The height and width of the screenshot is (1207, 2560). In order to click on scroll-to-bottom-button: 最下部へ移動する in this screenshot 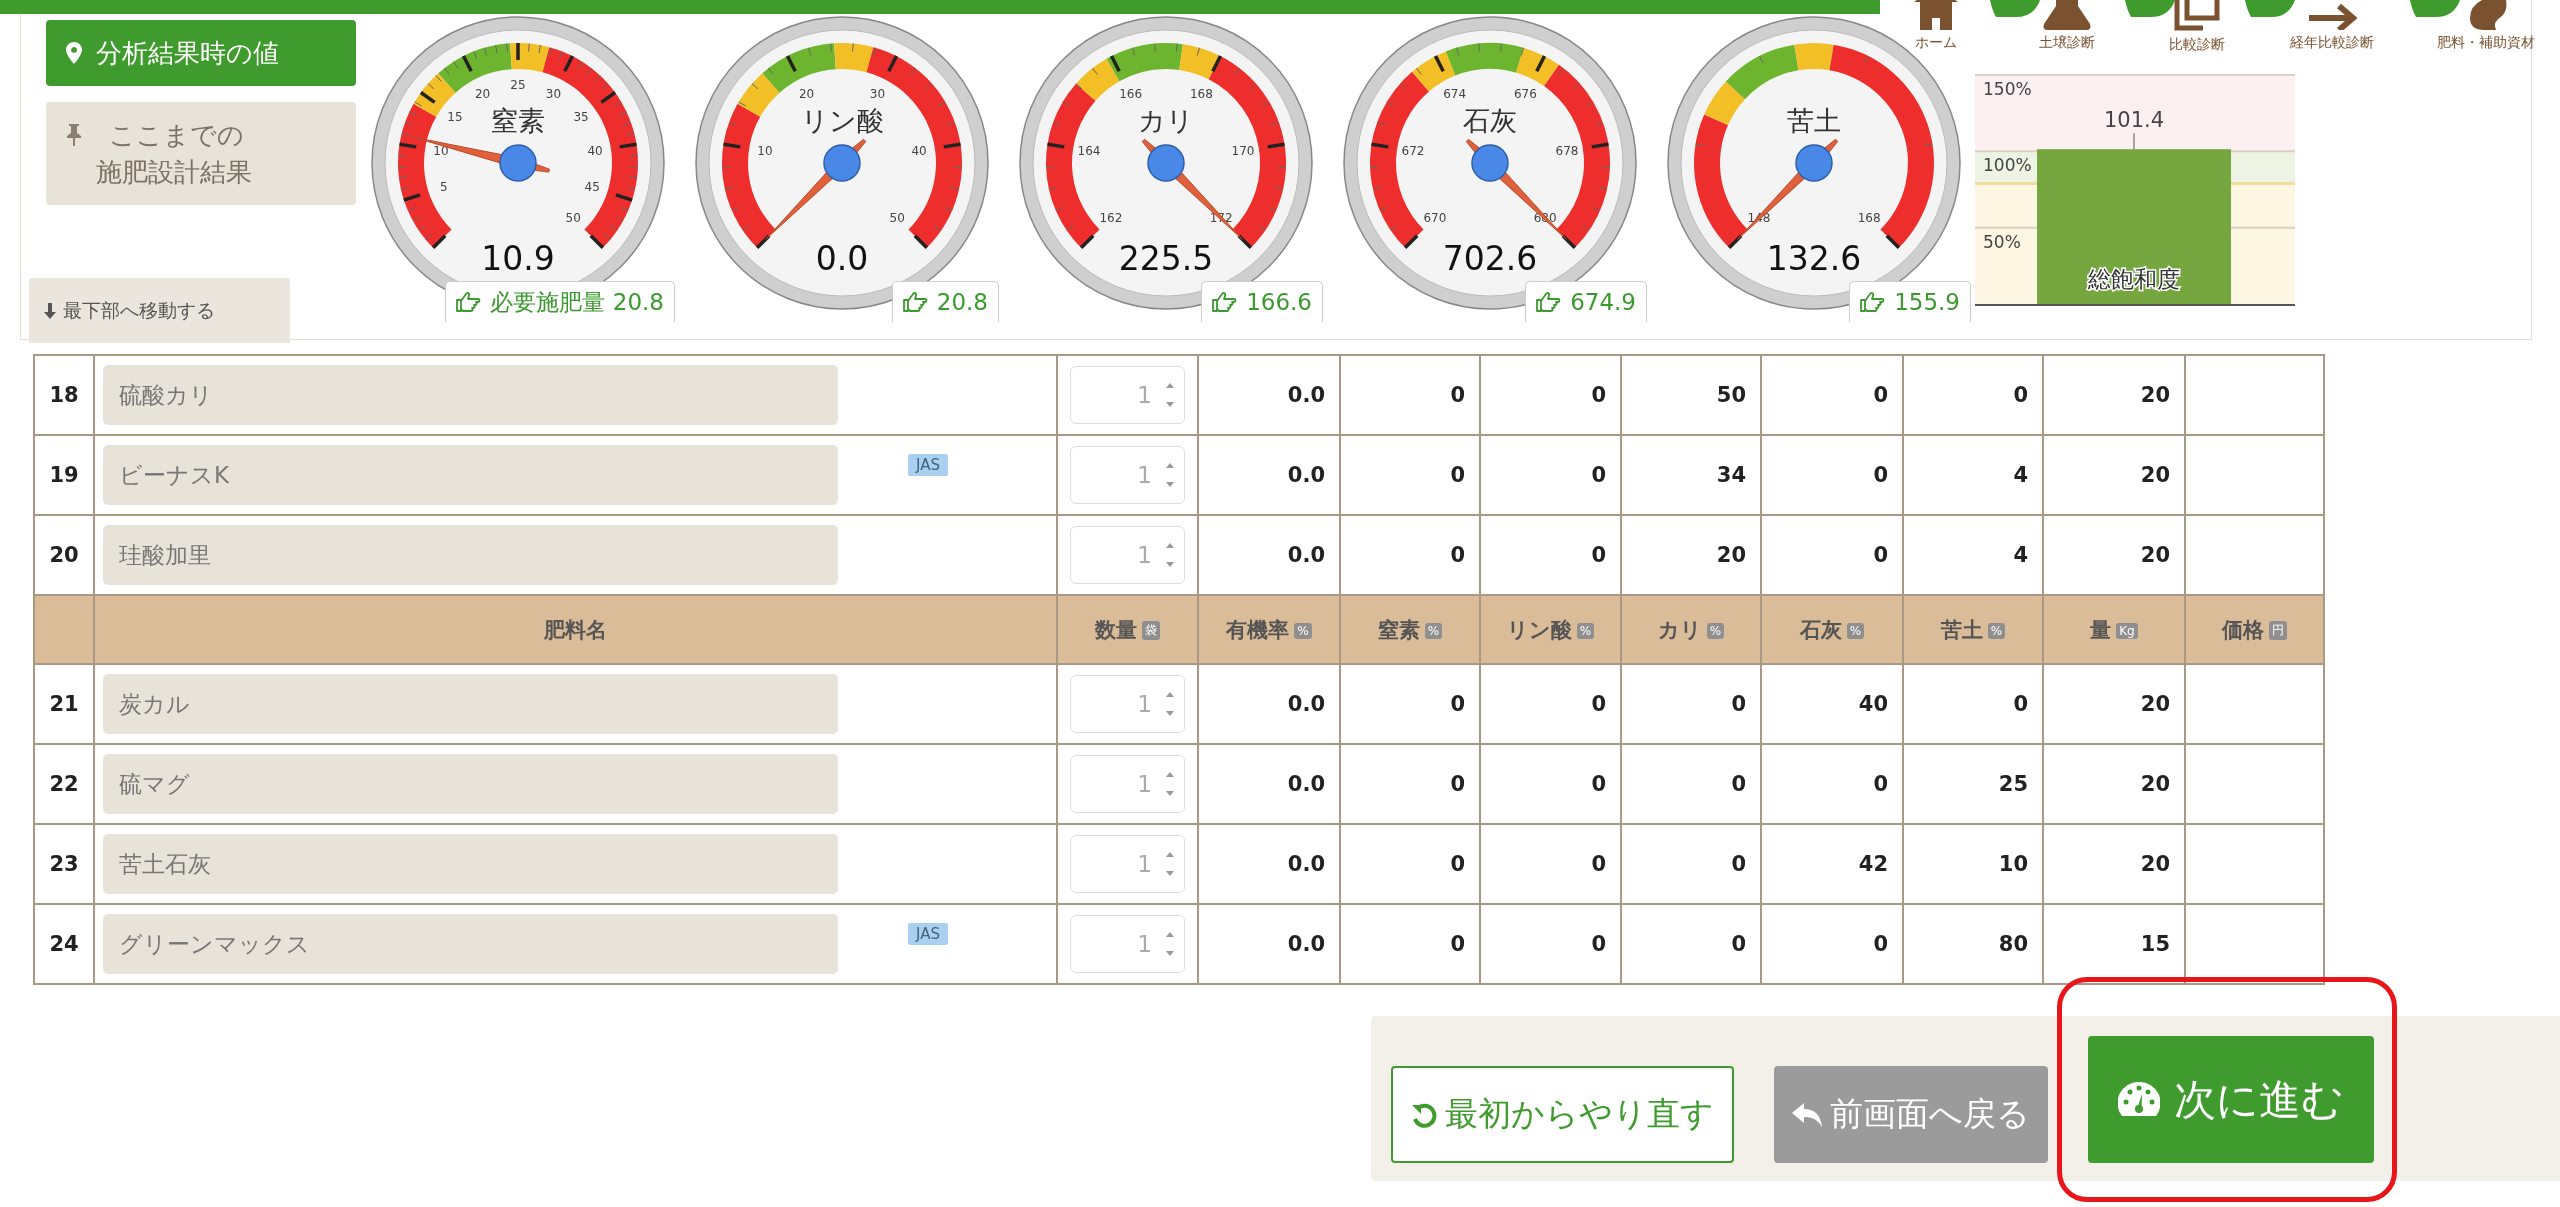, I will do `click(159, 310)`.